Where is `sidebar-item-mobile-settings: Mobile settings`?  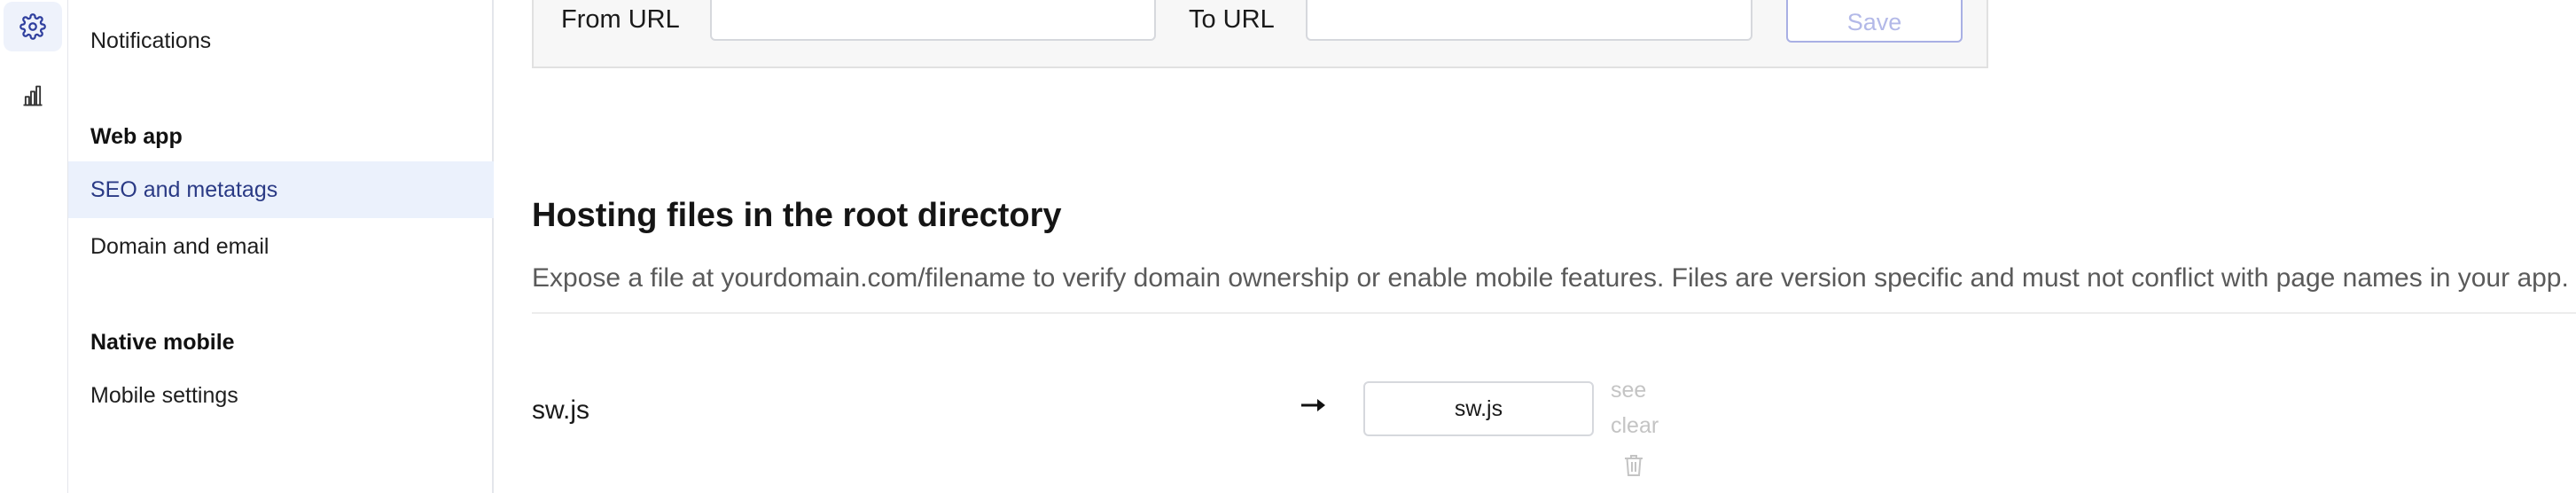
sidebar-item-mobile-settings: Mobile settings is located at coordinates (281, 395).